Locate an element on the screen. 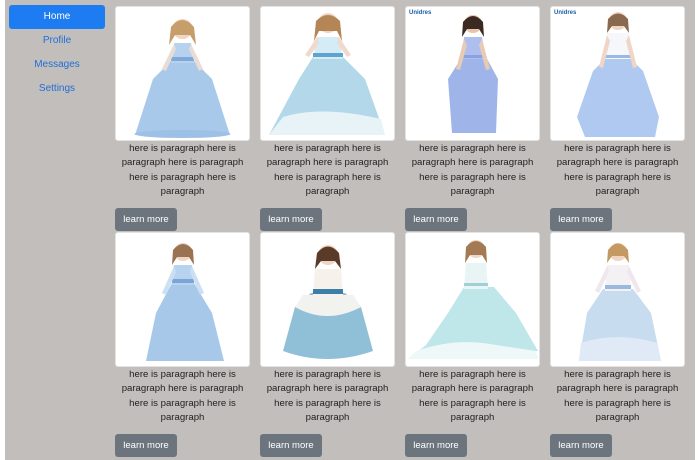 The height and width of the screenshot is (460, 700). sidebar-item-settings: Settings is located at coordinates (57, 89).